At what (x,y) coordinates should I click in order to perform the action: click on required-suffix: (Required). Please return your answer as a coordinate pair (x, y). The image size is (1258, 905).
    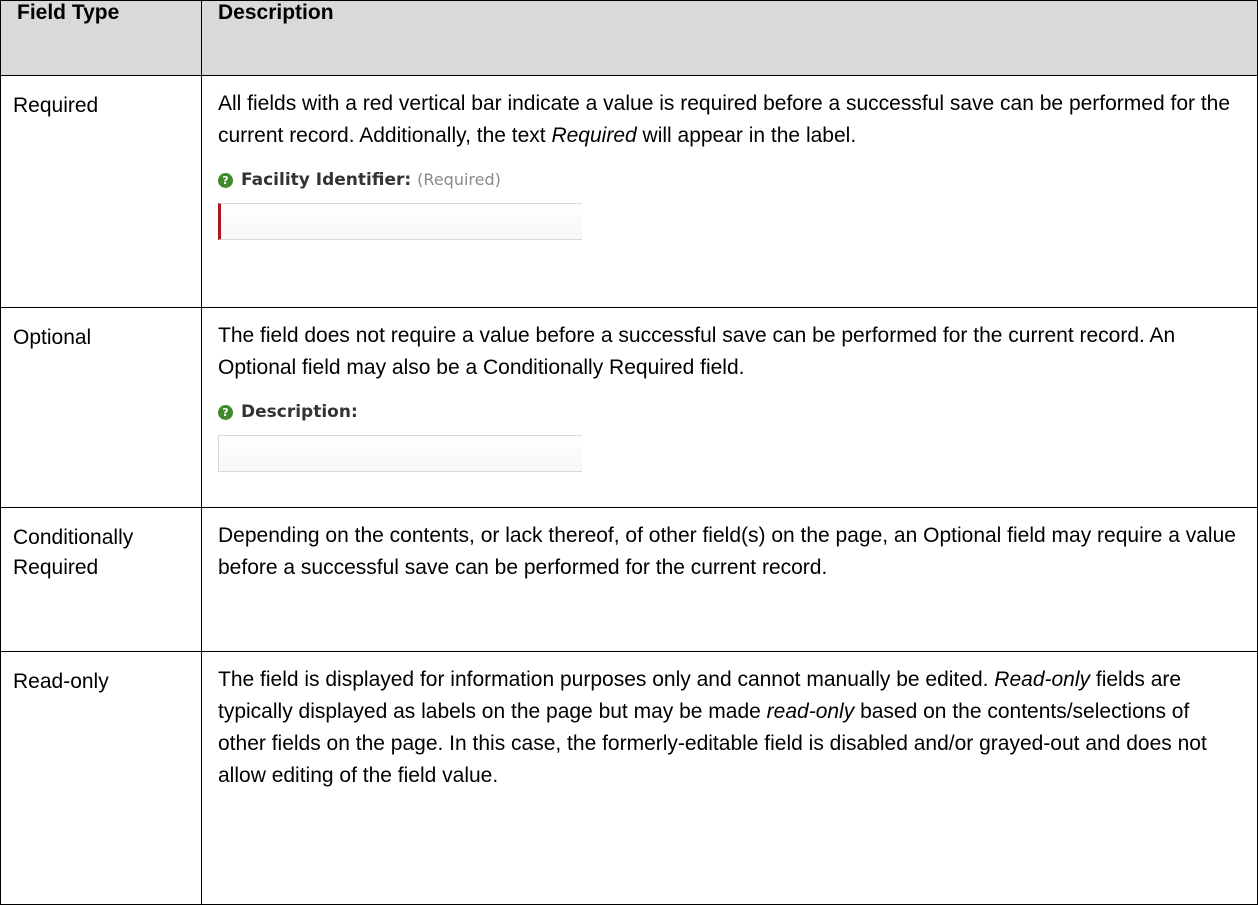
    Looking at the image, I should click on (459, 179).